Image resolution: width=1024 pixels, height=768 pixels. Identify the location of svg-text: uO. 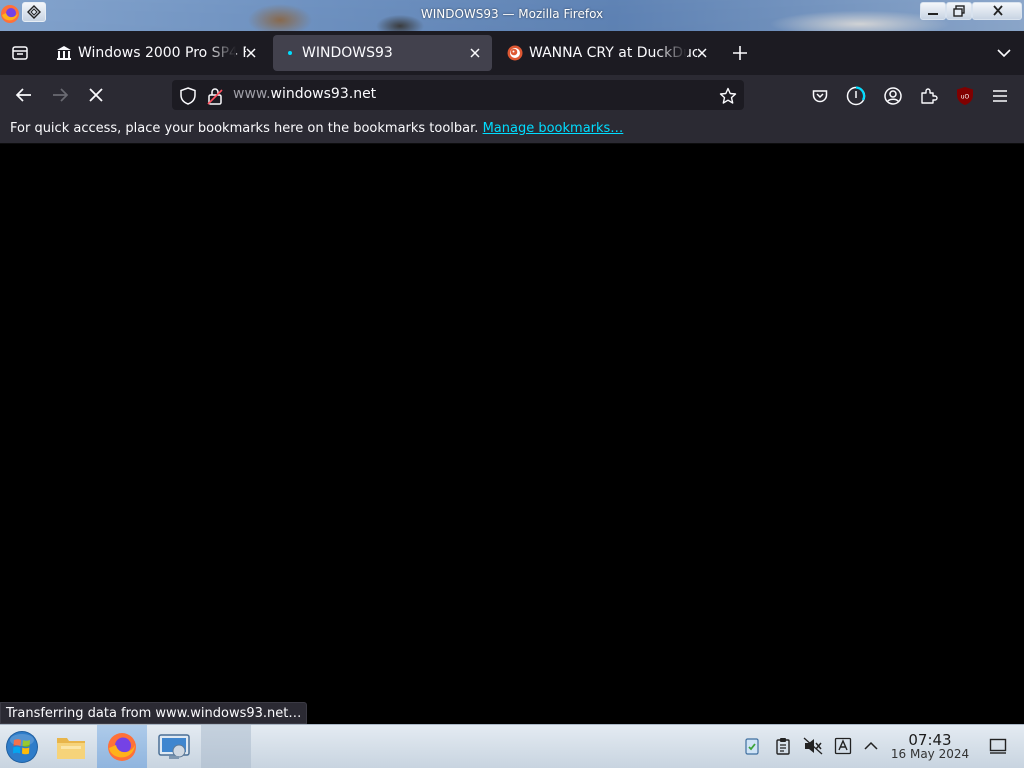
(965, 97).